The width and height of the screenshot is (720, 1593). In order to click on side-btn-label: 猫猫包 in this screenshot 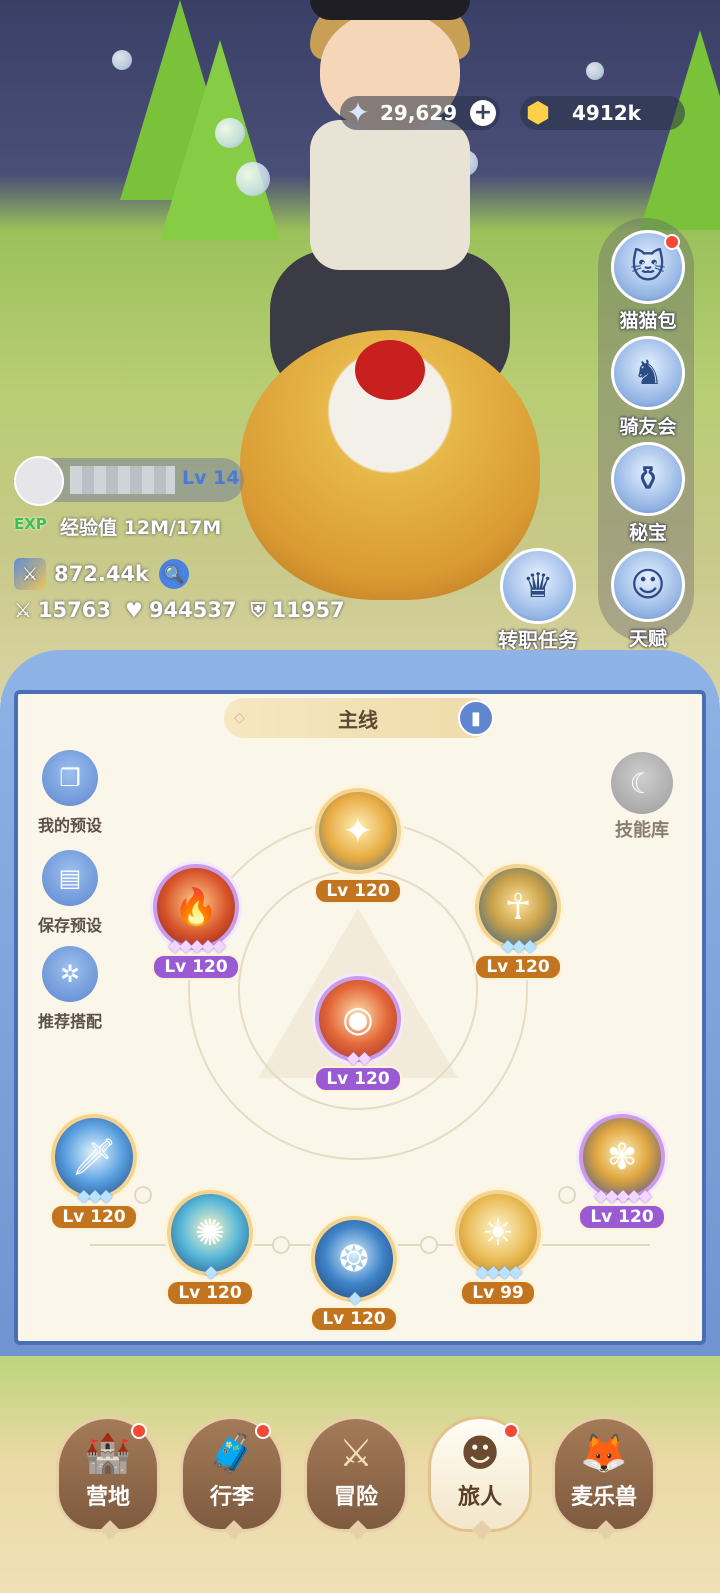, I will do `click(648, 321)`.